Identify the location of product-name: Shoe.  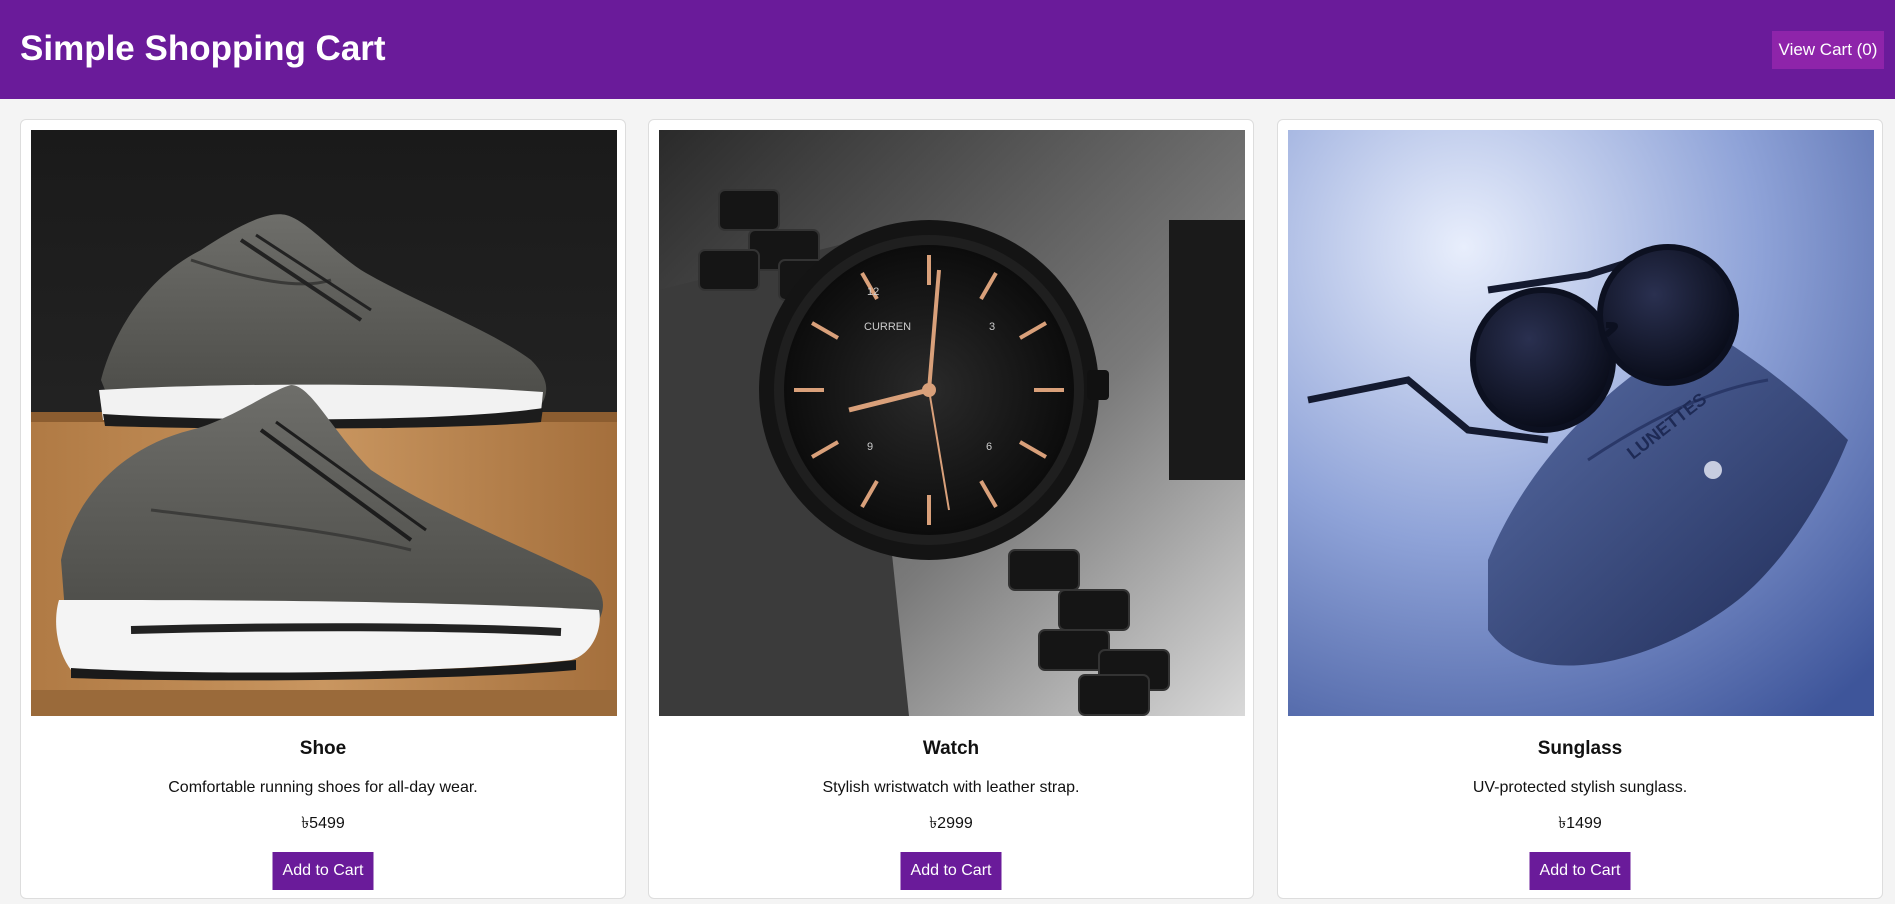
(323, 748).